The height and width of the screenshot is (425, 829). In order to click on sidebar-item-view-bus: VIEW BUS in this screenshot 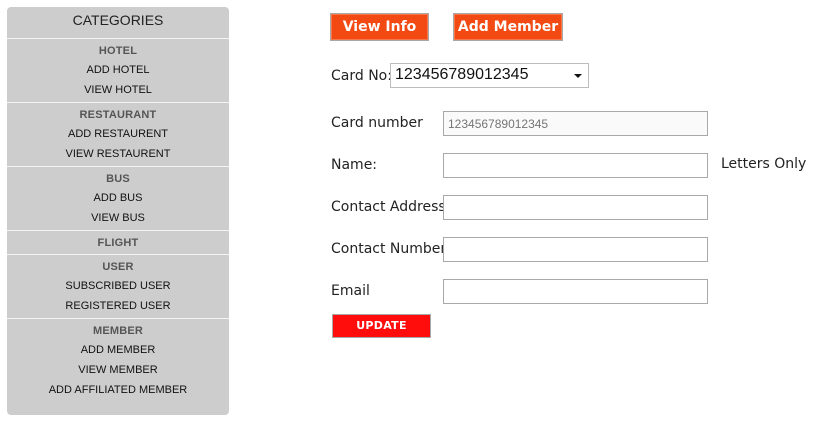, I will do `click(118, 218)`.